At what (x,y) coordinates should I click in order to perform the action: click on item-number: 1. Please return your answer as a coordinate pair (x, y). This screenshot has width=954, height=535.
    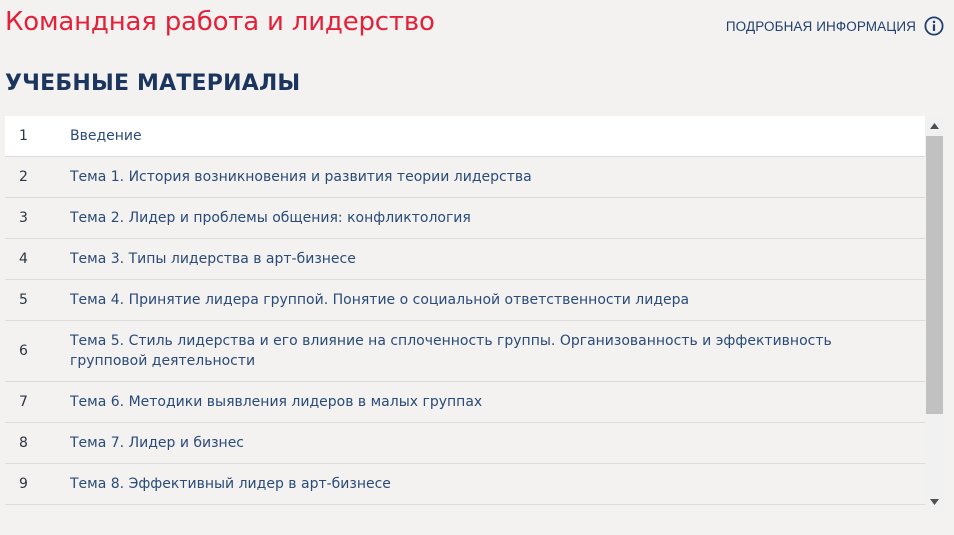
    Looking at the image, I should click on (23, 136).